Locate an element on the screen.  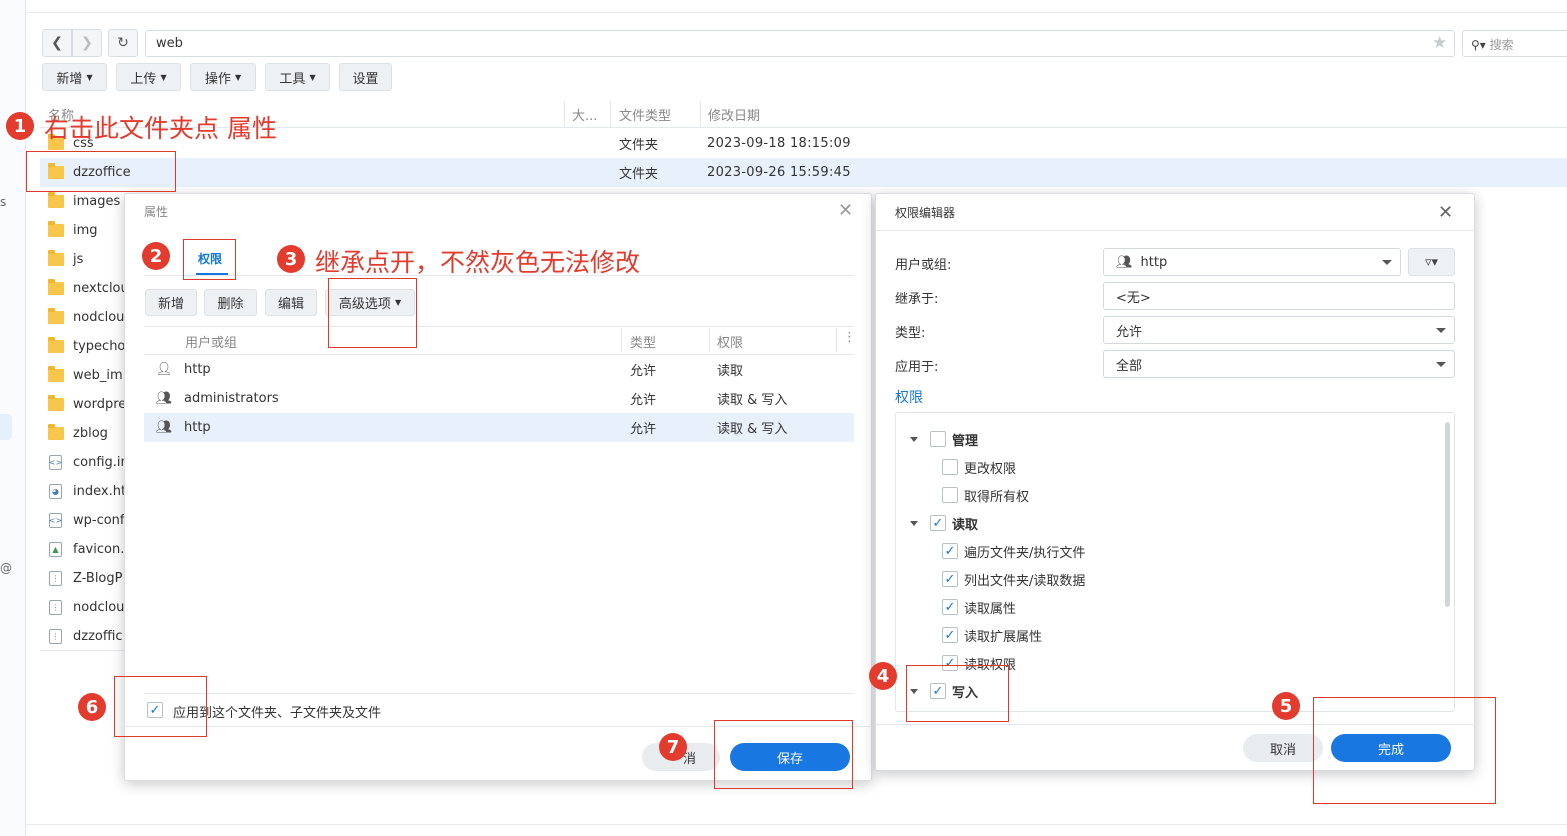
tree-node-change-perm: 更改权限 is located at coordinates (979, 467).